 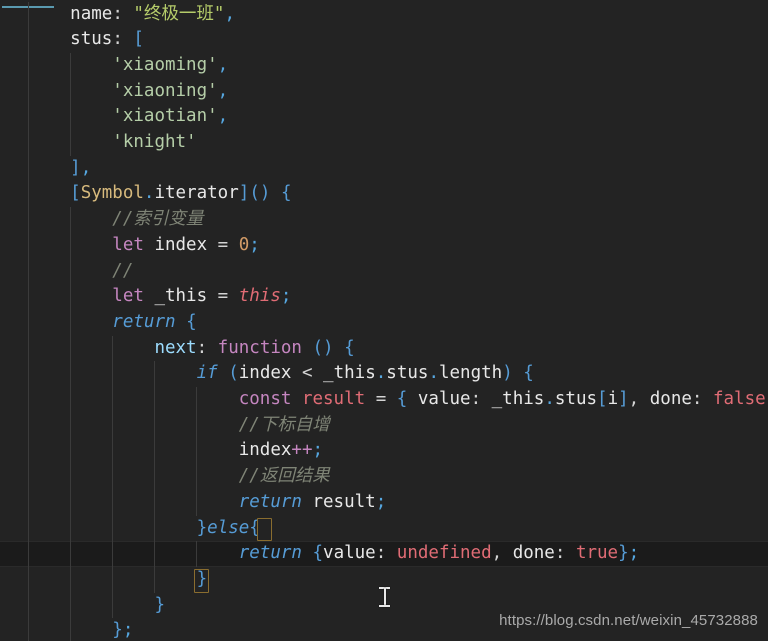 What do you see at coordinates (384, 117) in the screenshot?
I see `code-line: 'xiaotian',` at bounding box center [384, 117].